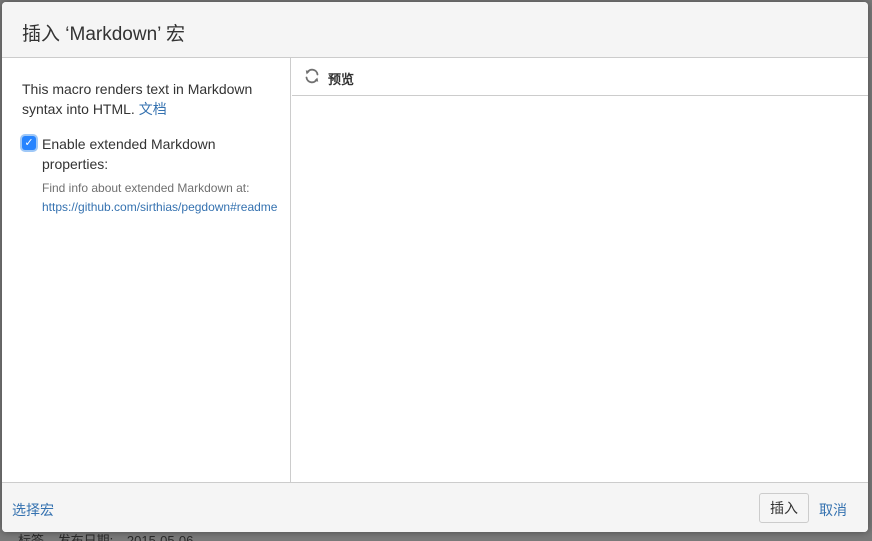  What do you see at coordinates (312, 76) in the screenshot?
I see `refresh-icon` at bounding box center [312, 76].